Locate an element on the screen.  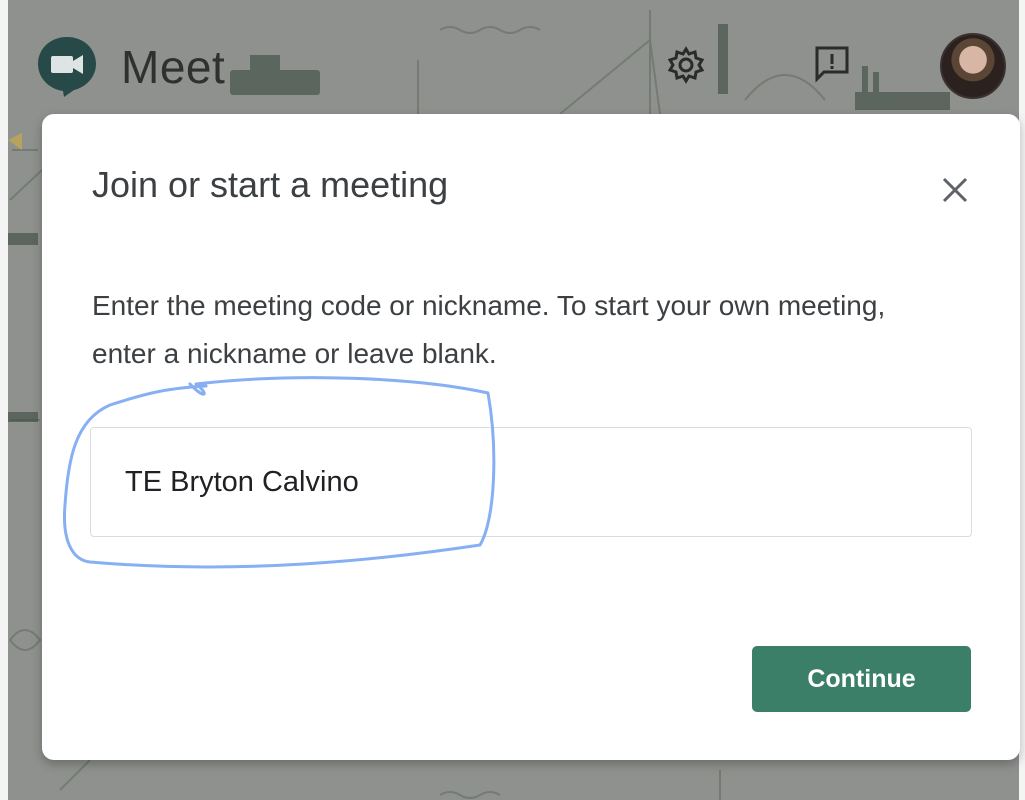
gear-icon is located at coordinates (686, 65).